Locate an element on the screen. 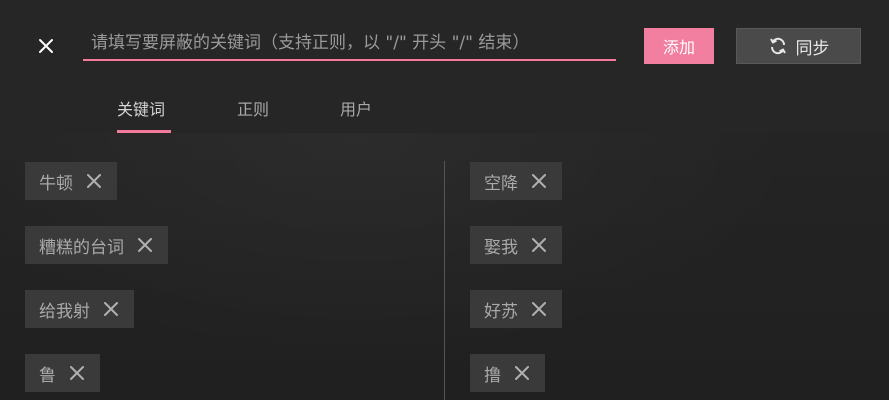 This screenshot has height=400, width=889. close-icon is located at coordinates (46, 46).